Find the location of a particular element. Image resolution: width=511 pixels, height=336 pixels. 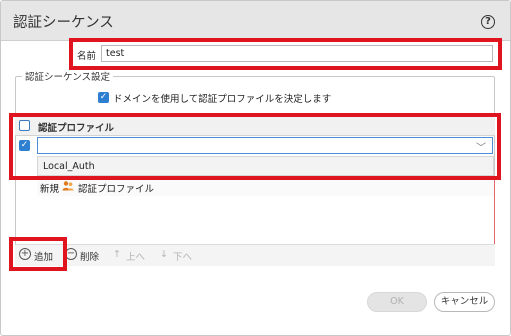

dropdown-option-local-auth: Local_Auth is located at coordinates (69, 166).